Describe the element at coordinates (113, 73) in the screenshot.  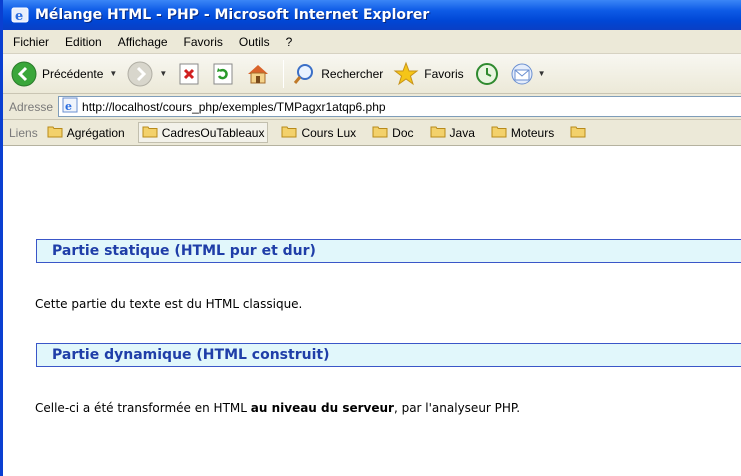
I see `back-dropdown-icon: ▼` at that location.